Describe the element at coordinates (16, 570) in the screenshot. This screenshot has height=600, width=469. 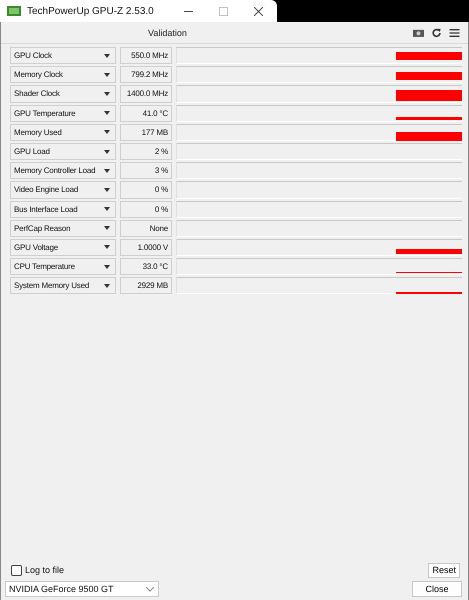
I see `log-checkbox` at that location.